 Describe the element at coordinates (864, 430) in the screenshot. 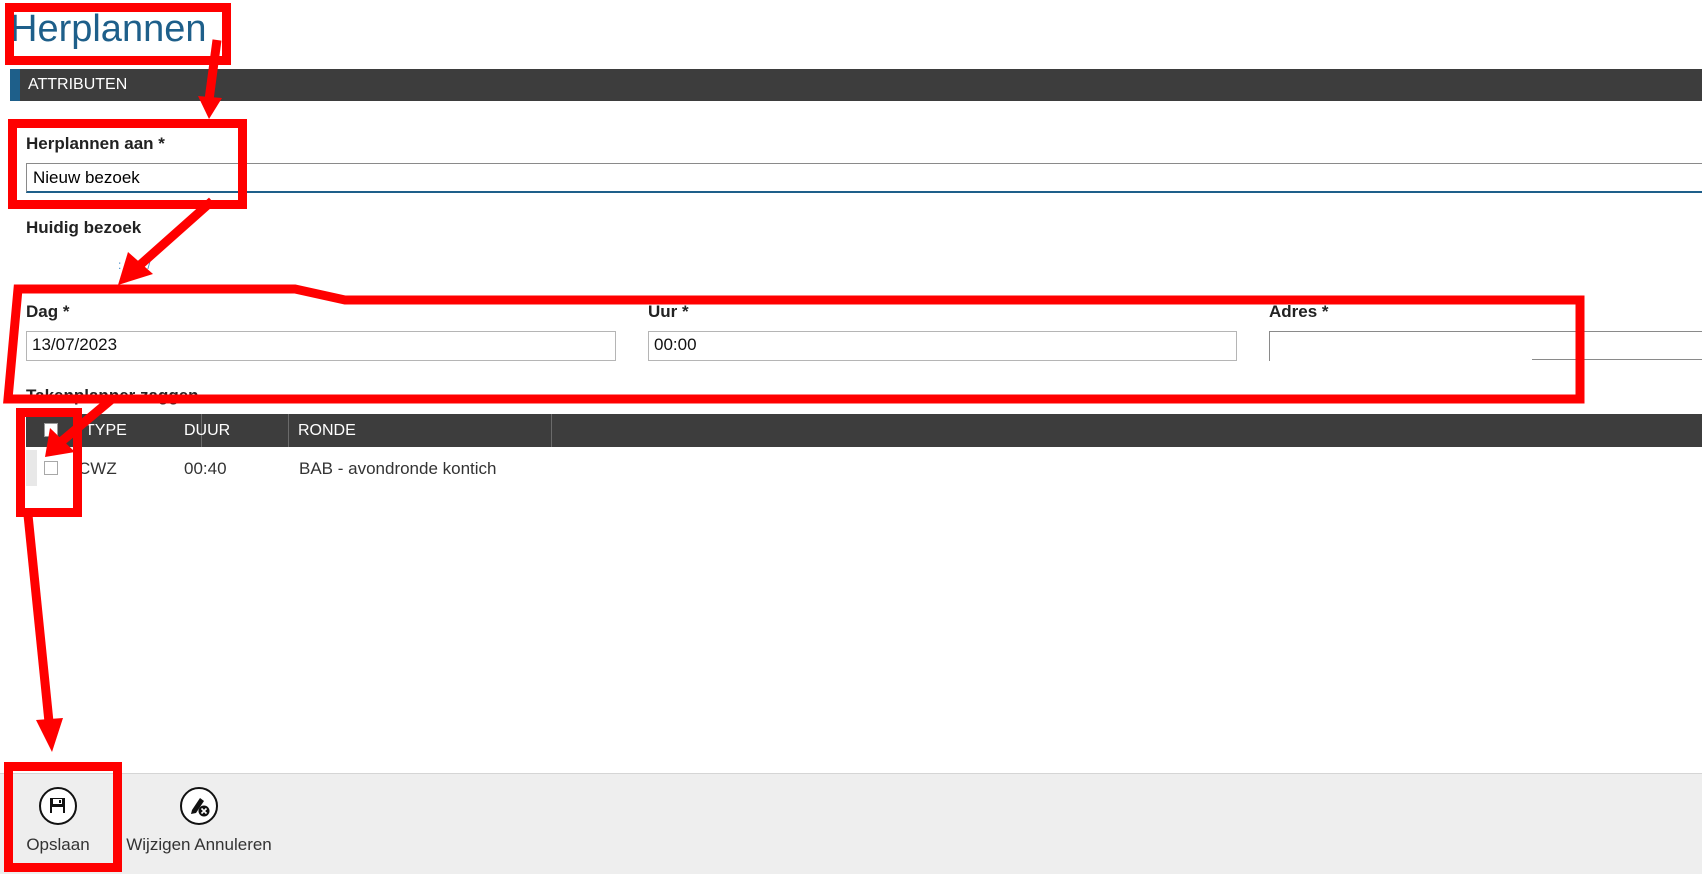

I see `table-header: TYPE DUUR RONDE` at that location.